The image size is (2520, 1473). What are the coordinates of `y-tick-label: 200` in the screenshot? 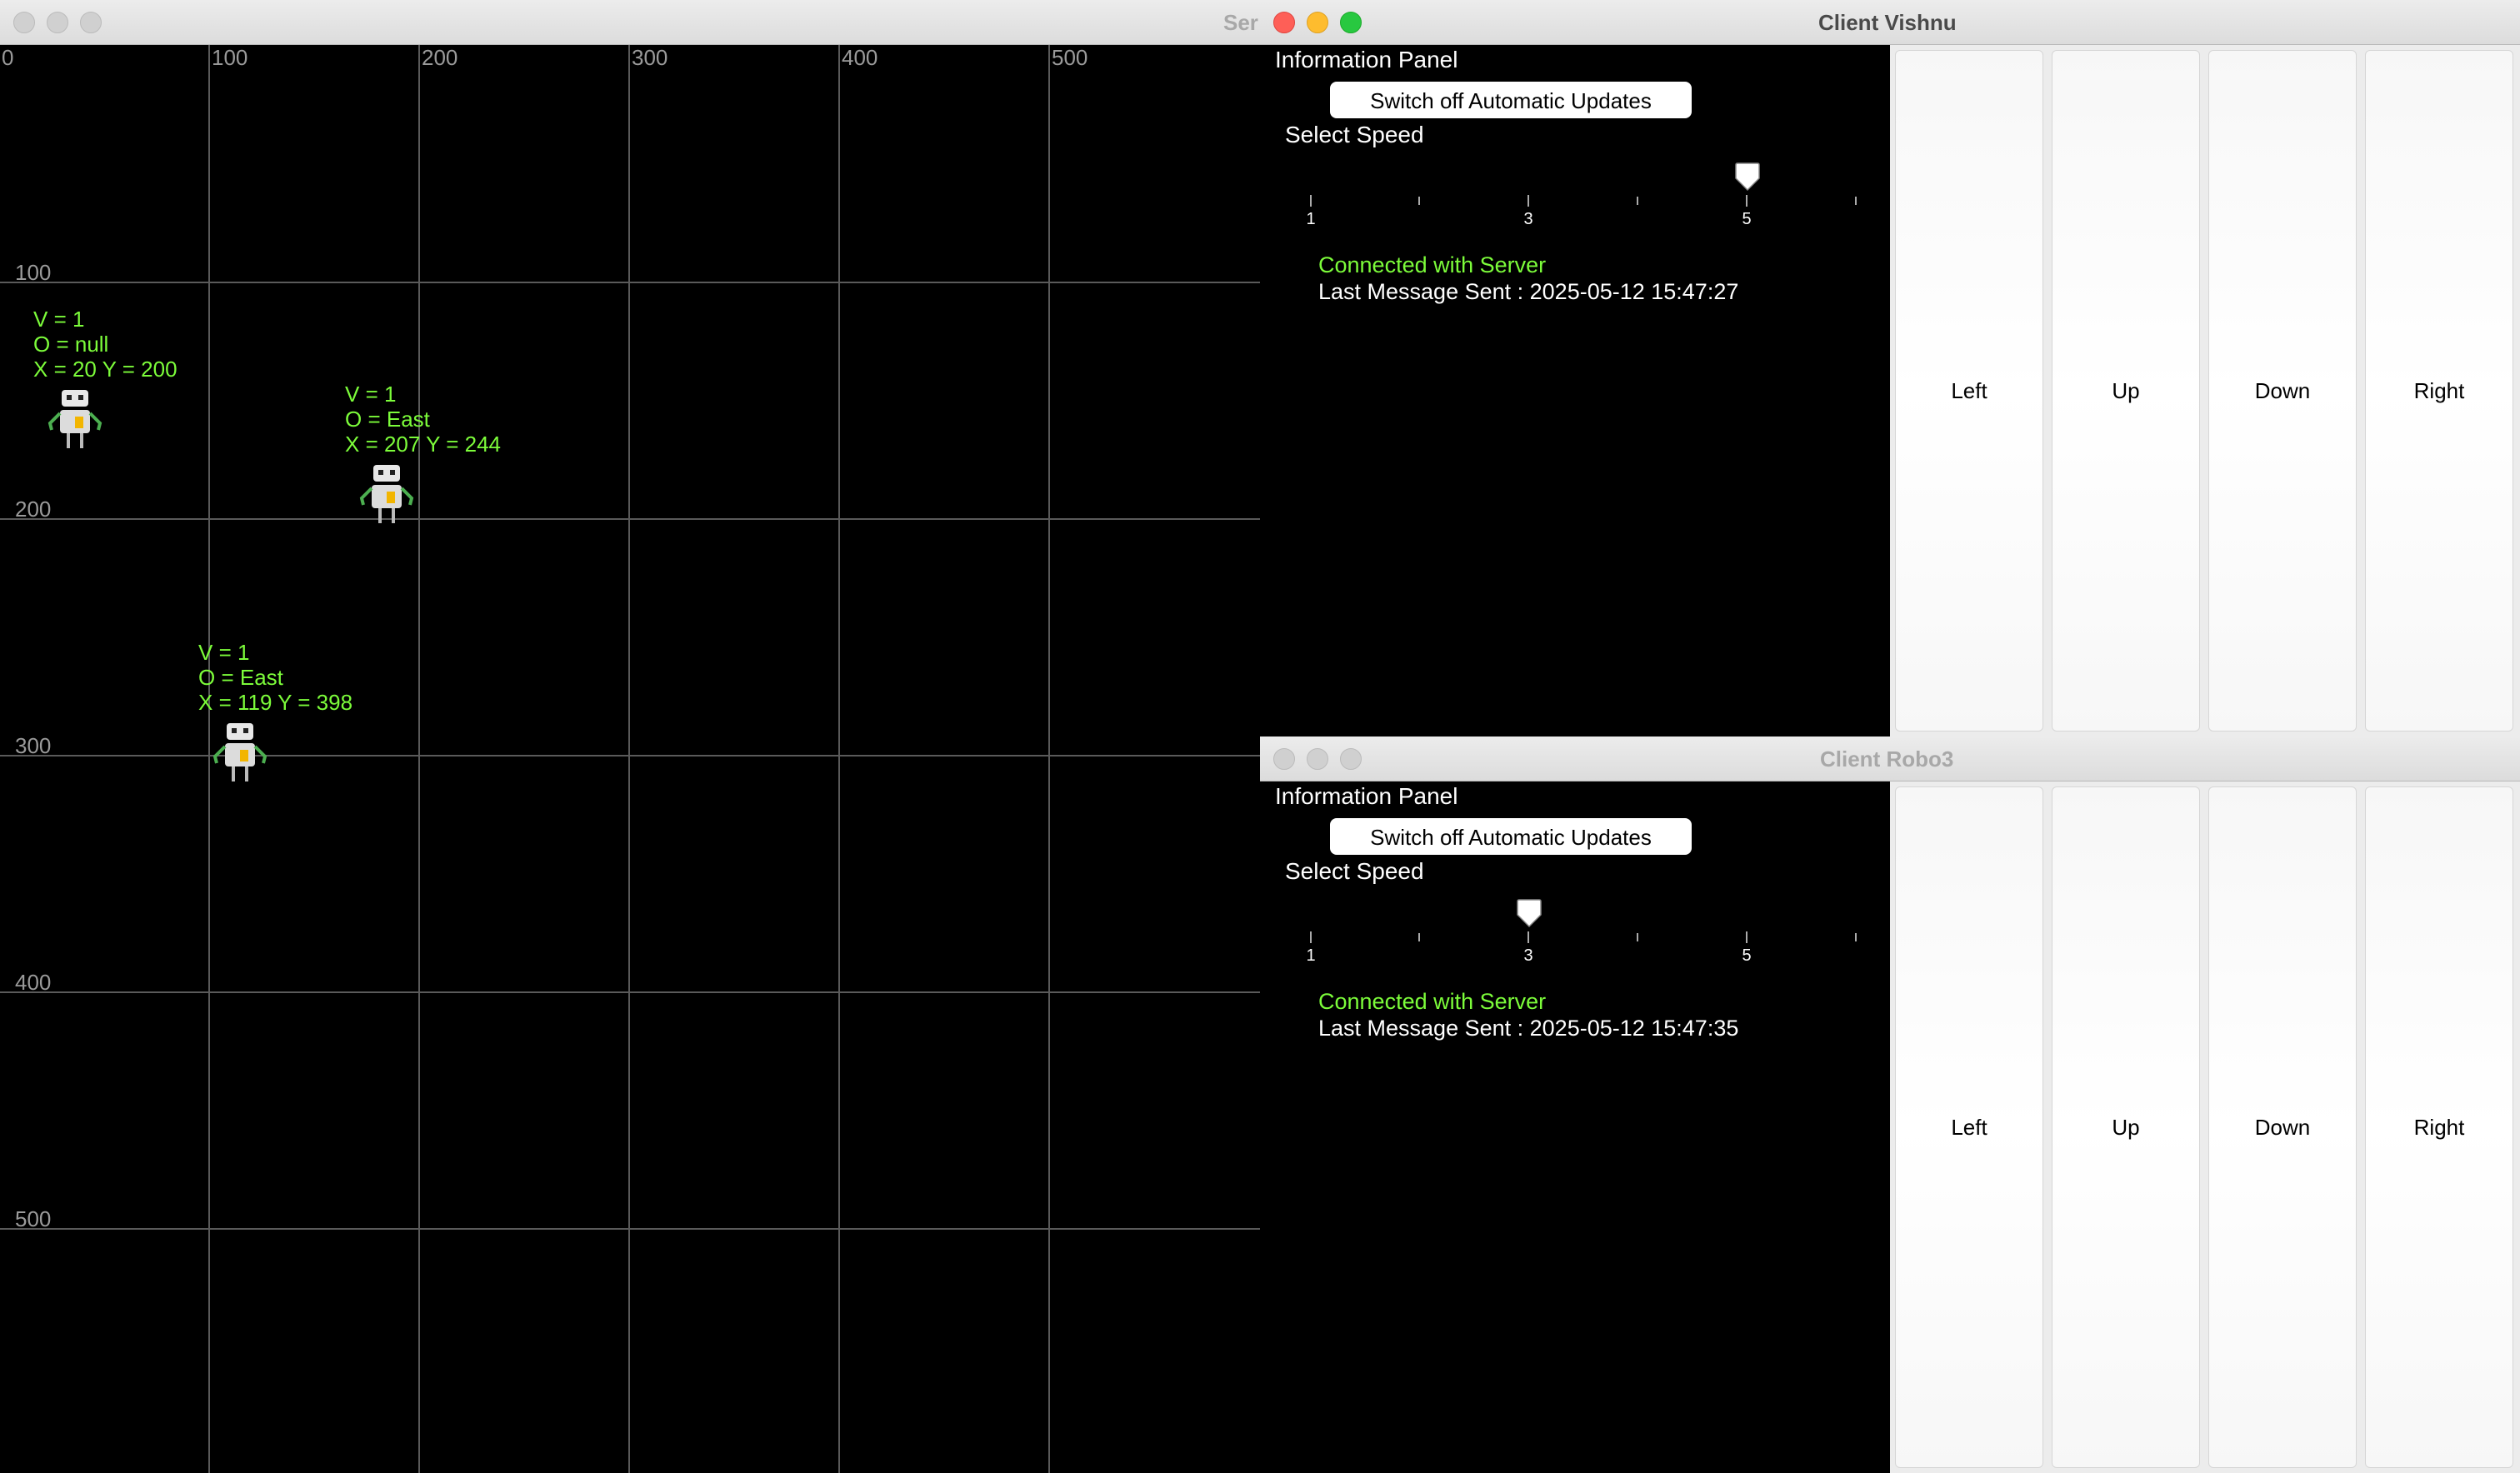 It's located at (33, 510).